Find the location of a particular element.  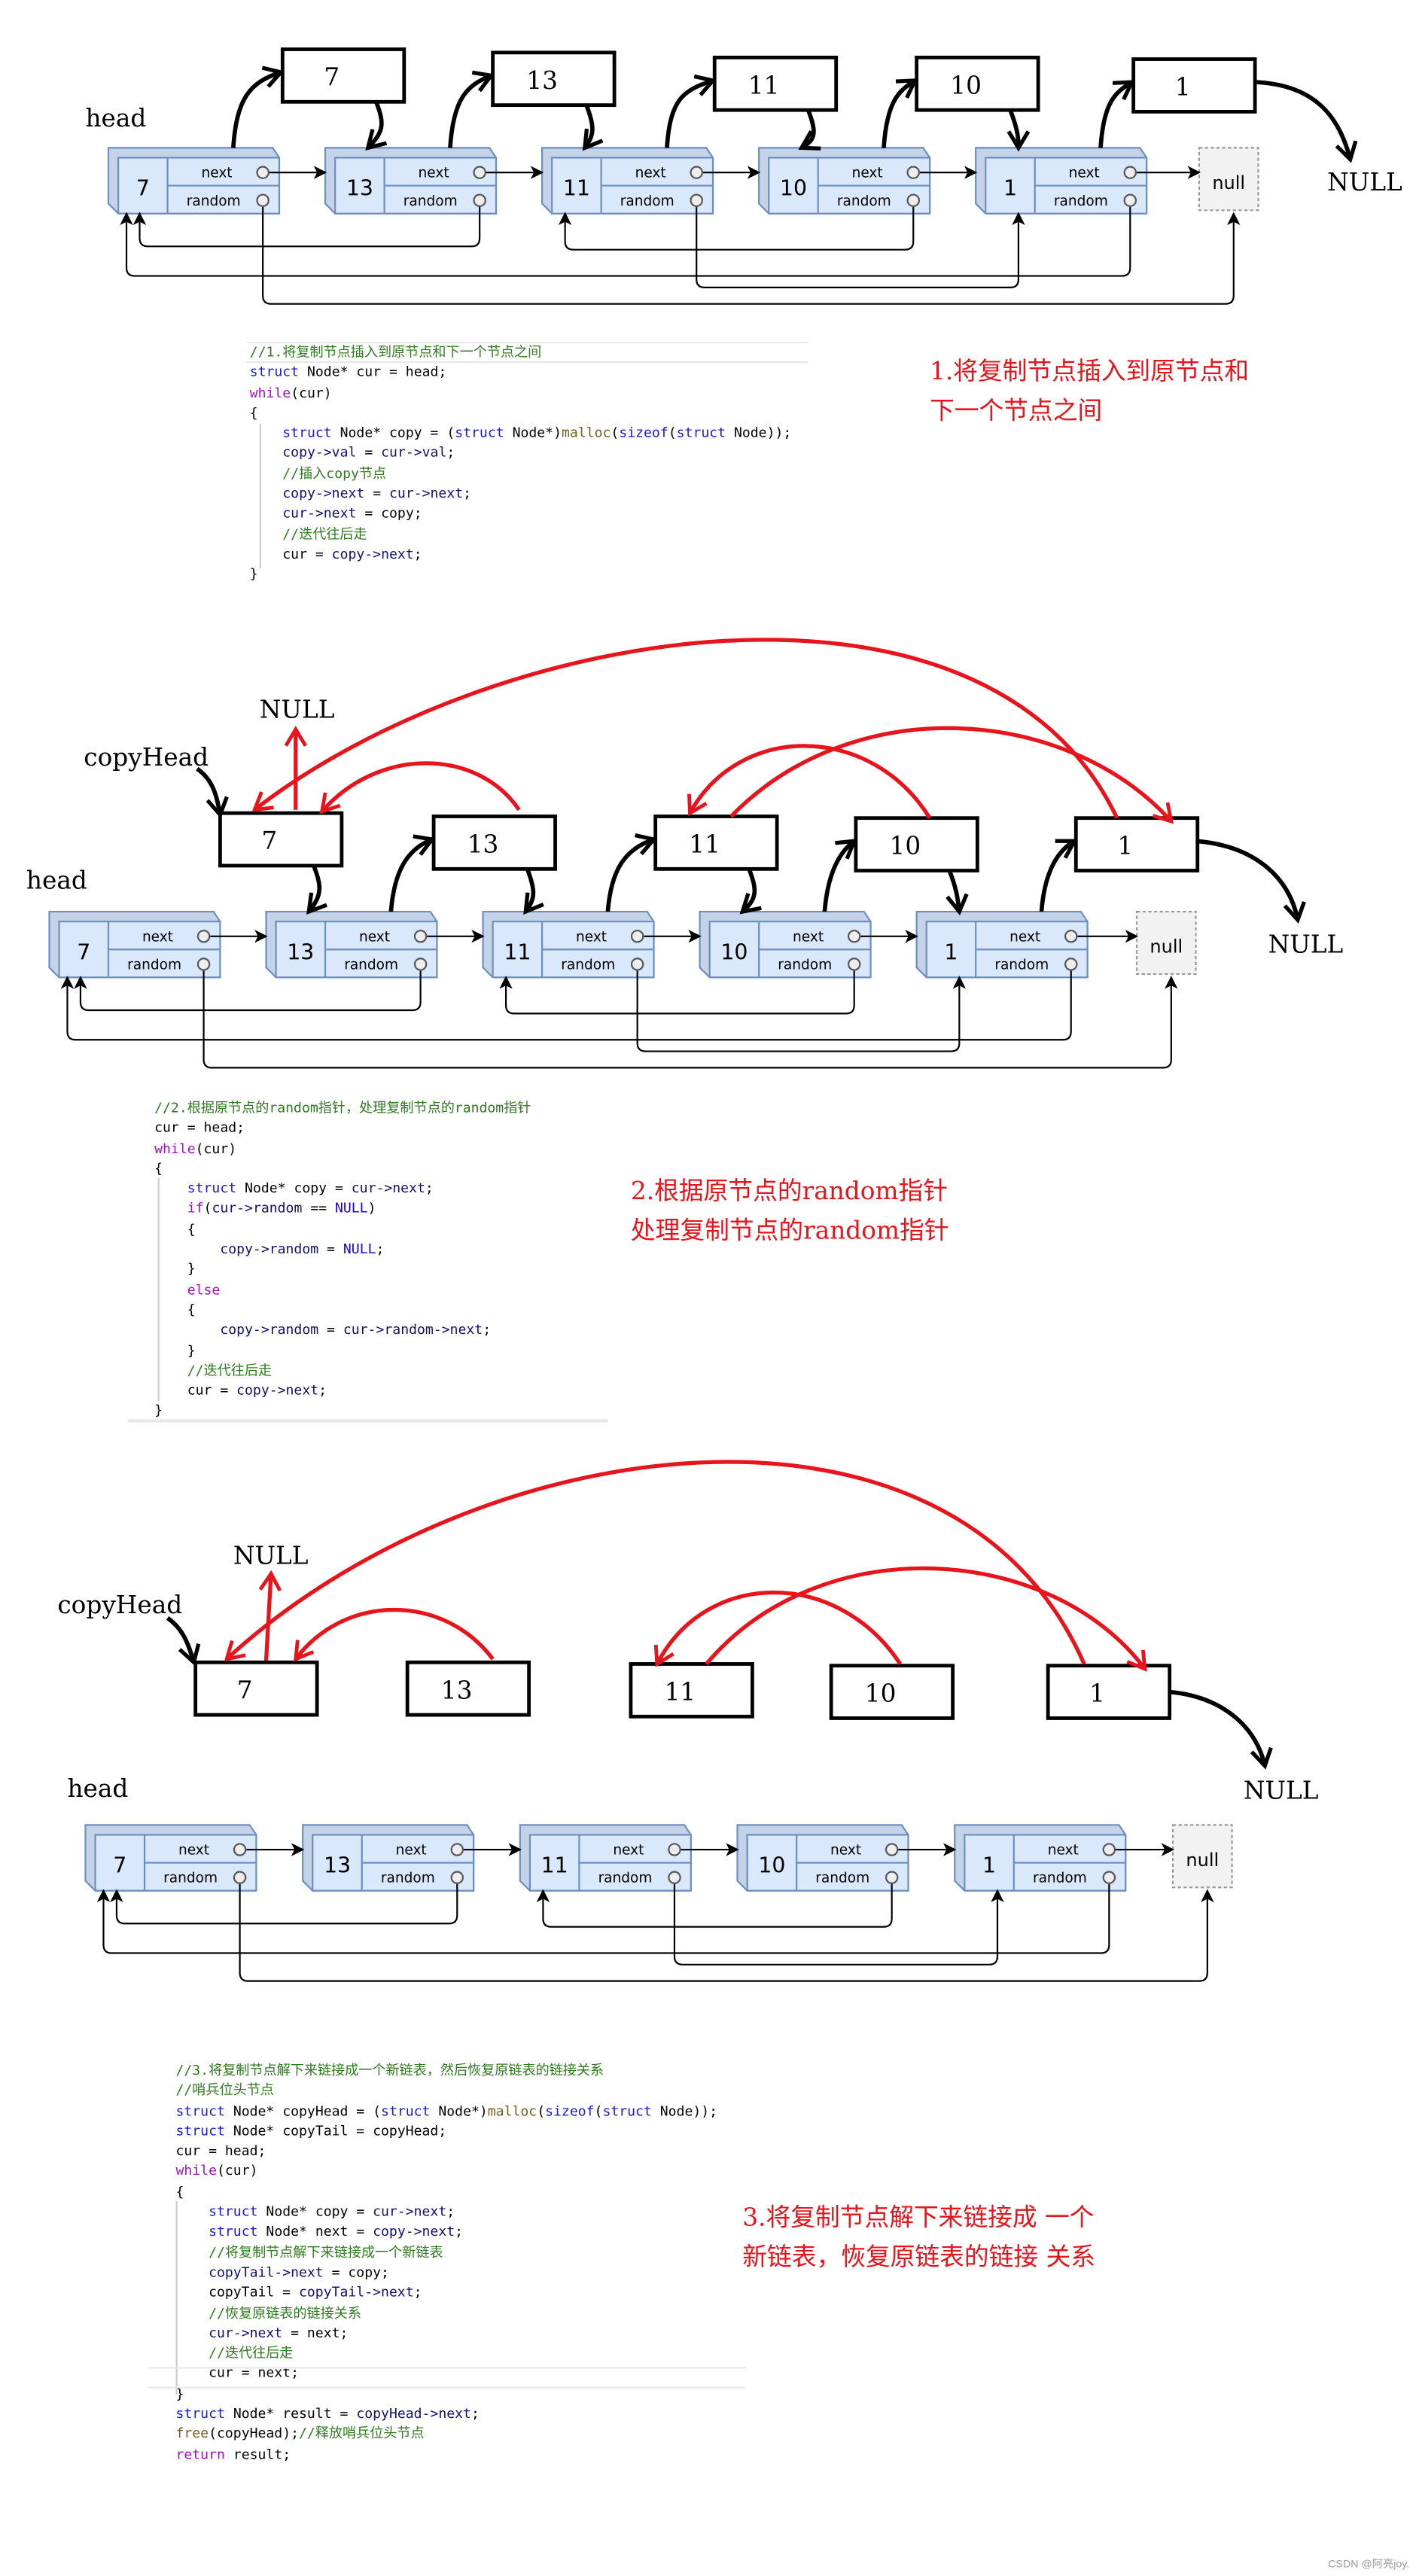

copy-head-arrow is located at coordinates (208, 791).